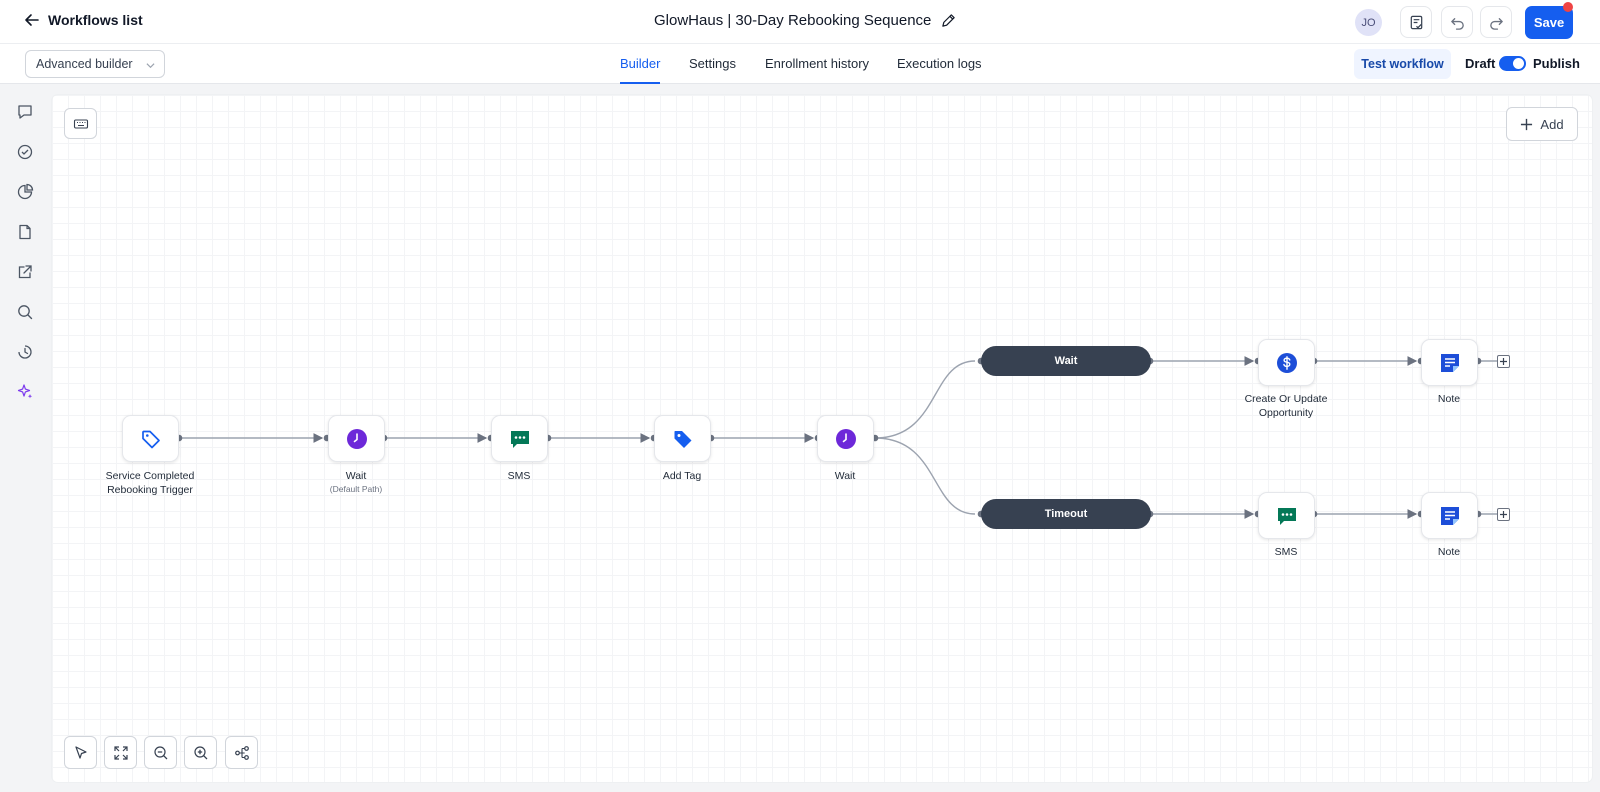 Image resolution: width=1600 pixels, height=792 pixels. I want to click on zoom-out-icon, so click(160, 752).